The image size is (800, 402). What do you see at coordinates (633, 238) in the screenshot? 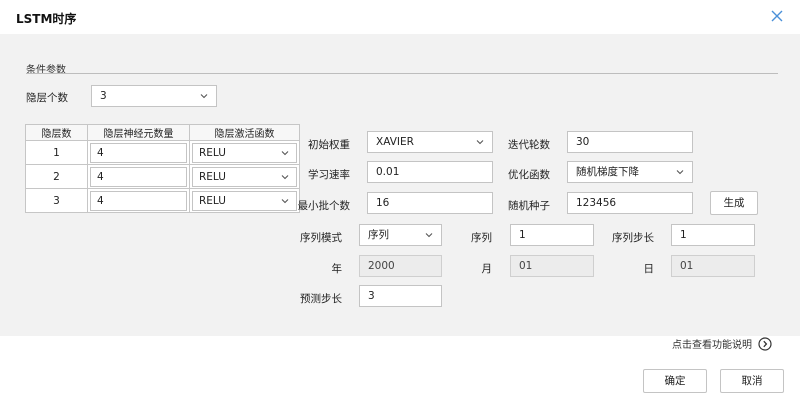
I see `sequence-step-label: 序列步长` at bounding box center [633, 238].